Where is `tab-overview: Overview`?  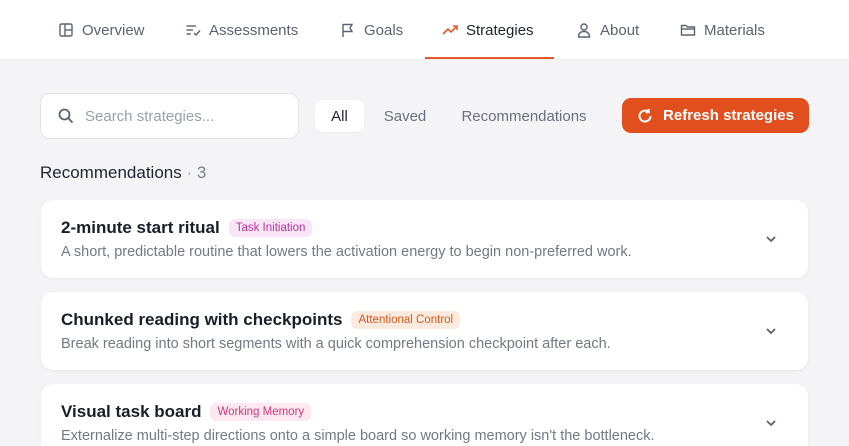
tab-overview: Overview is located at coordinates (101, 30).